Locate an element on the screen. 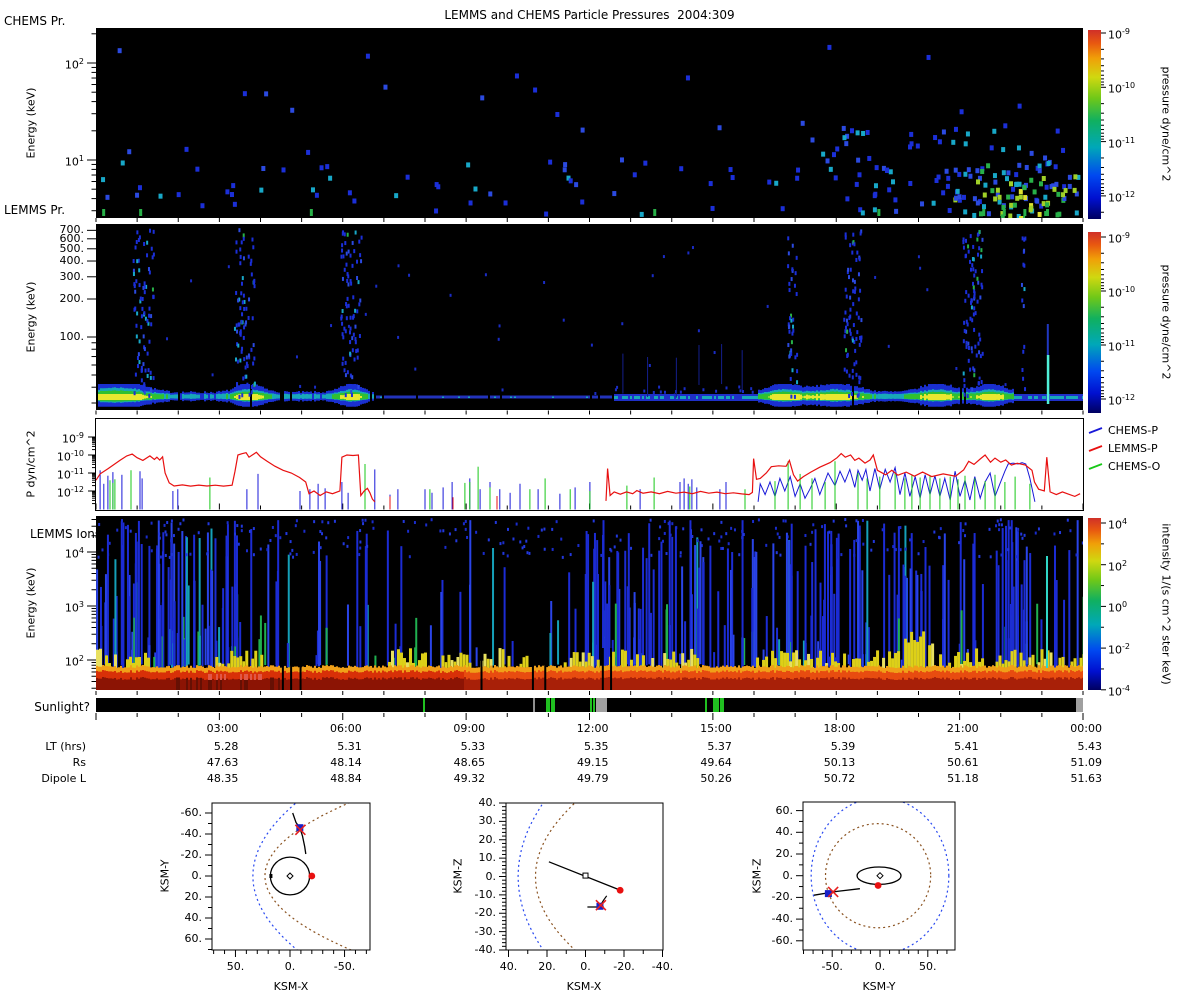 The image size is (1200, 1000). tick-label: 48.14 is located at coordinates (346, 762).